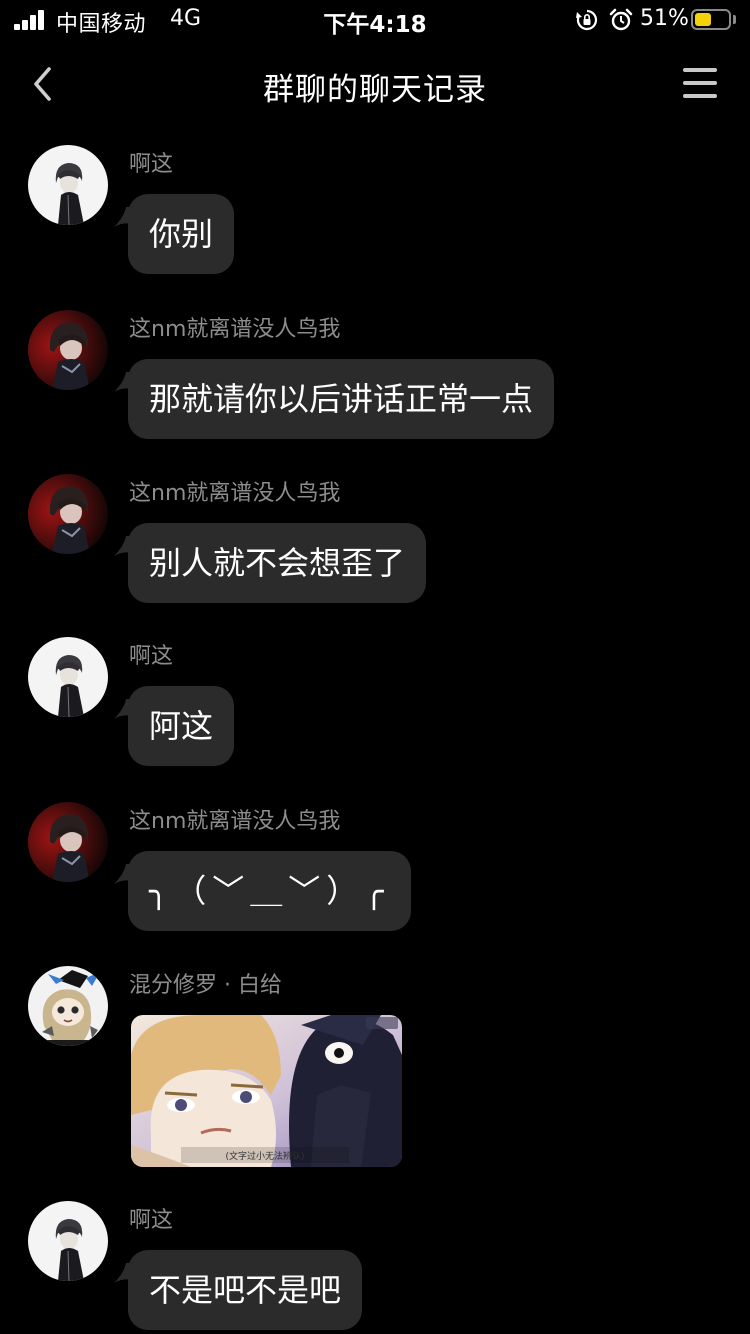 The width and height of the screenshot is (750, 1334). Describe the element at coordinates (245, 1290) in the screenshot. I see `message-bubble: 不是吧不是吧` at that location.